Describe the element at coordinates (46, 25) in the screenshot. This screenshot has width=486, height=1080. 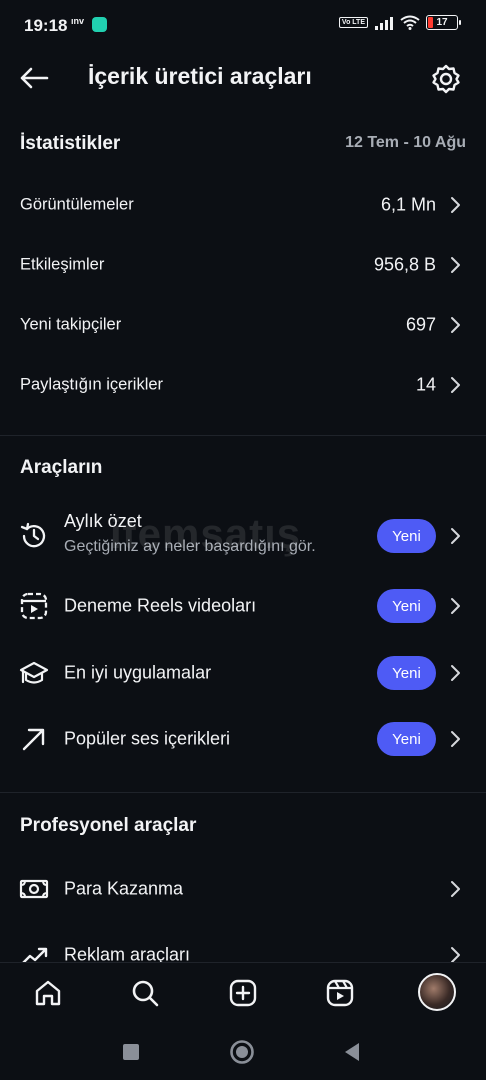
I see `status-time: 19:18` at that location.